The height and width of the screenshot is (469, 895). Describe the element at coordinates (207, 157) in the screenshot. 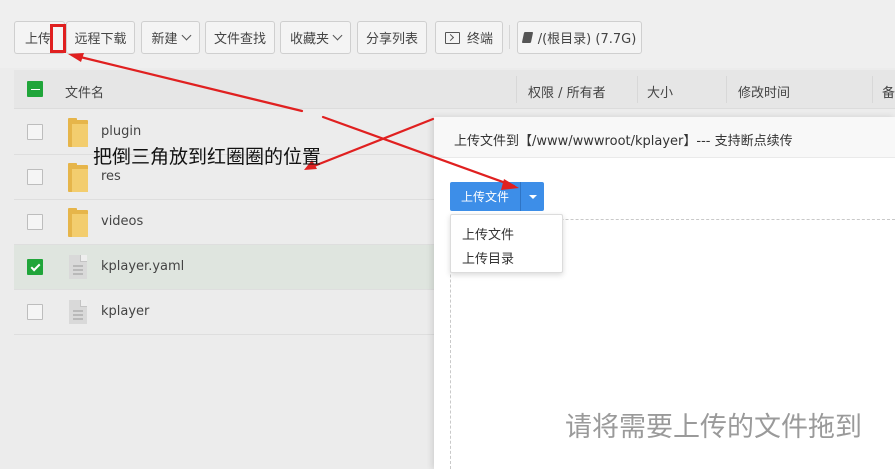

I see `annotation-text: 把倒三角放到红圈圈的位置` at that location.